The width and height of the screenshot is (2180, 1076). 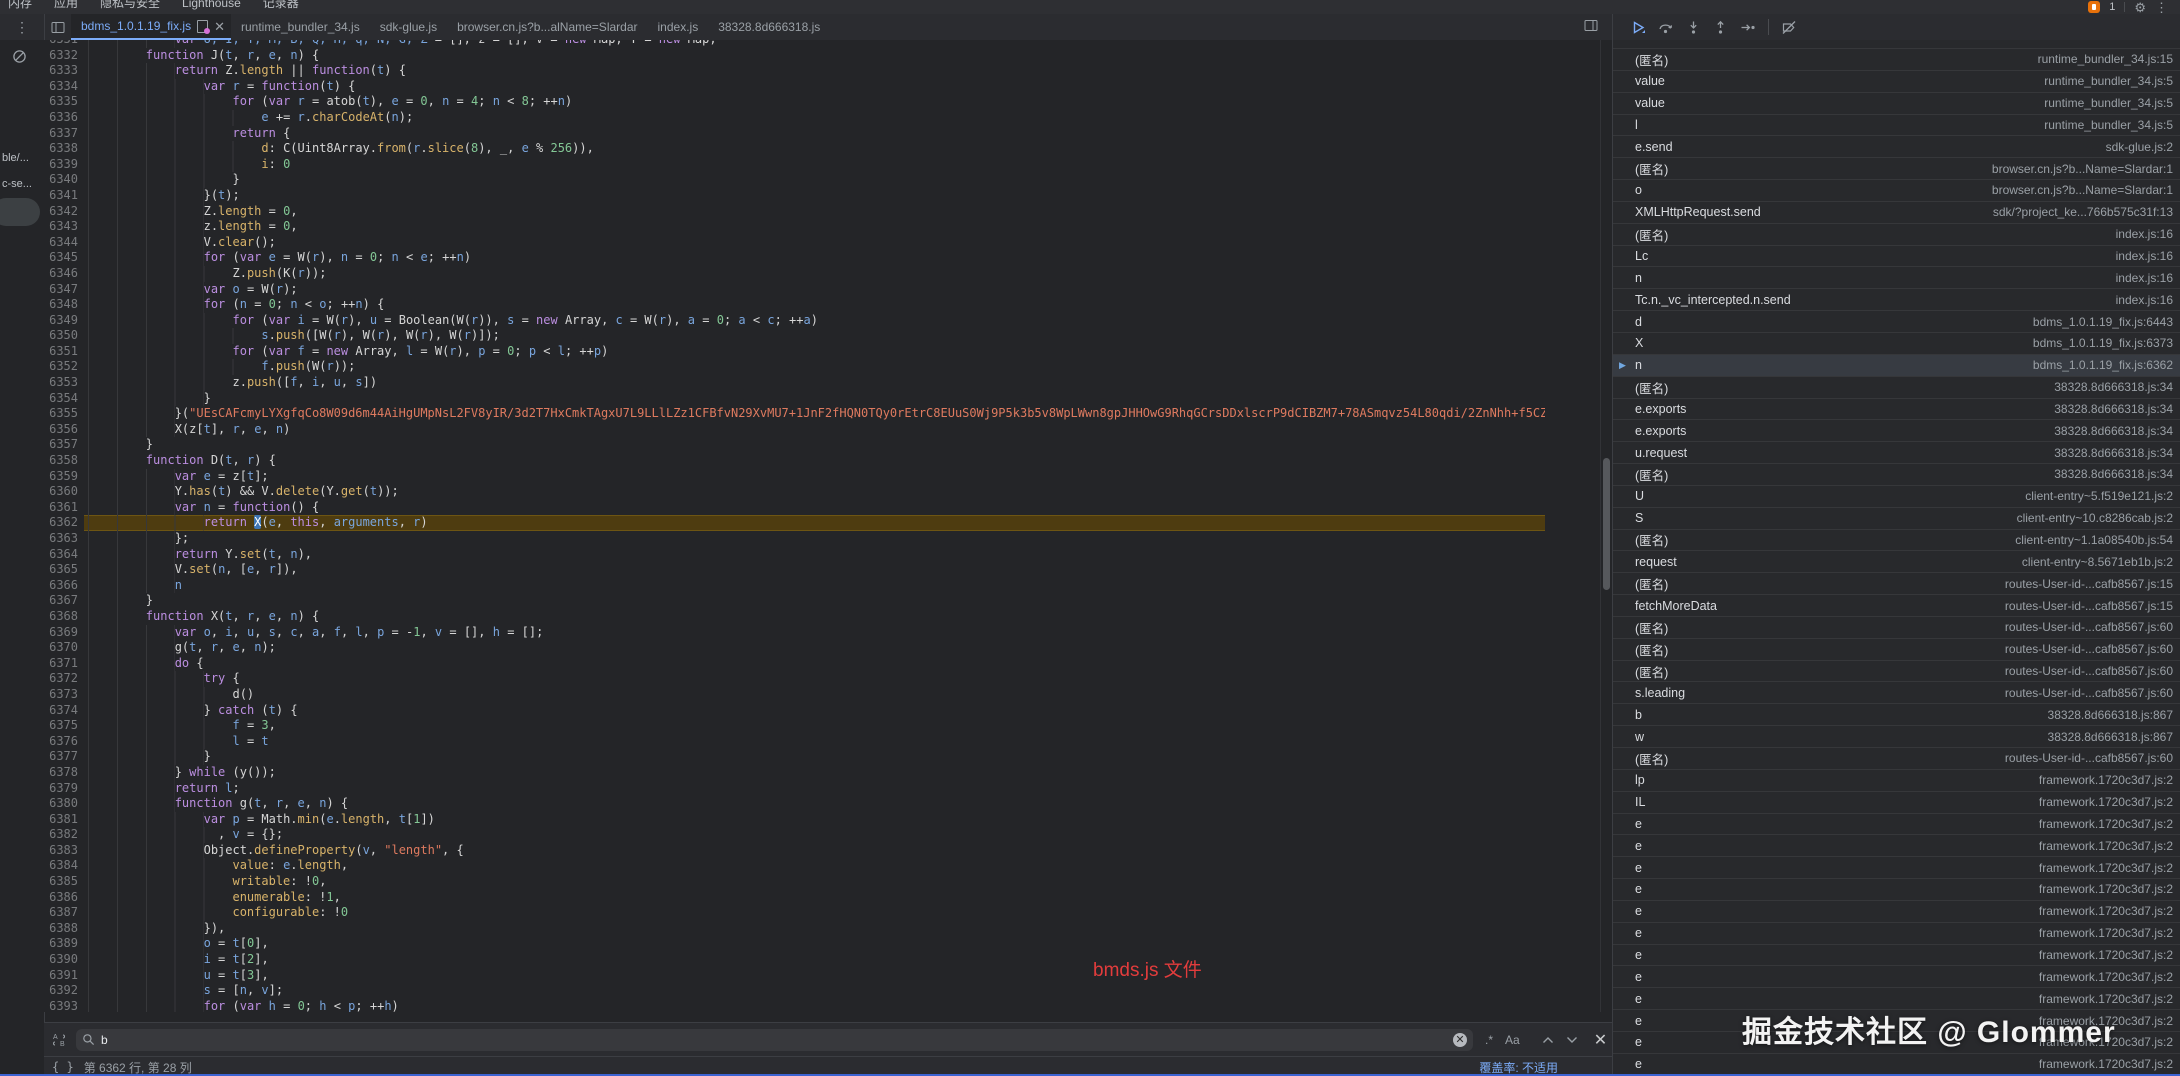 I want to click on code-line: 6372 try {, so click(x=794, y=679).